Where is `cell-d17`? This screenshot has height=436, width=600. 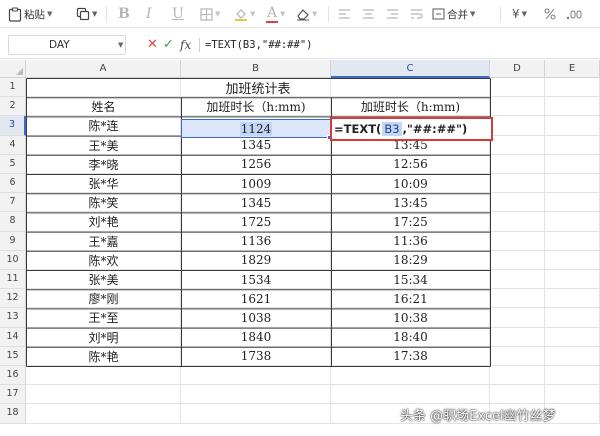 cell-d17 is located at coordinates (517, 395).